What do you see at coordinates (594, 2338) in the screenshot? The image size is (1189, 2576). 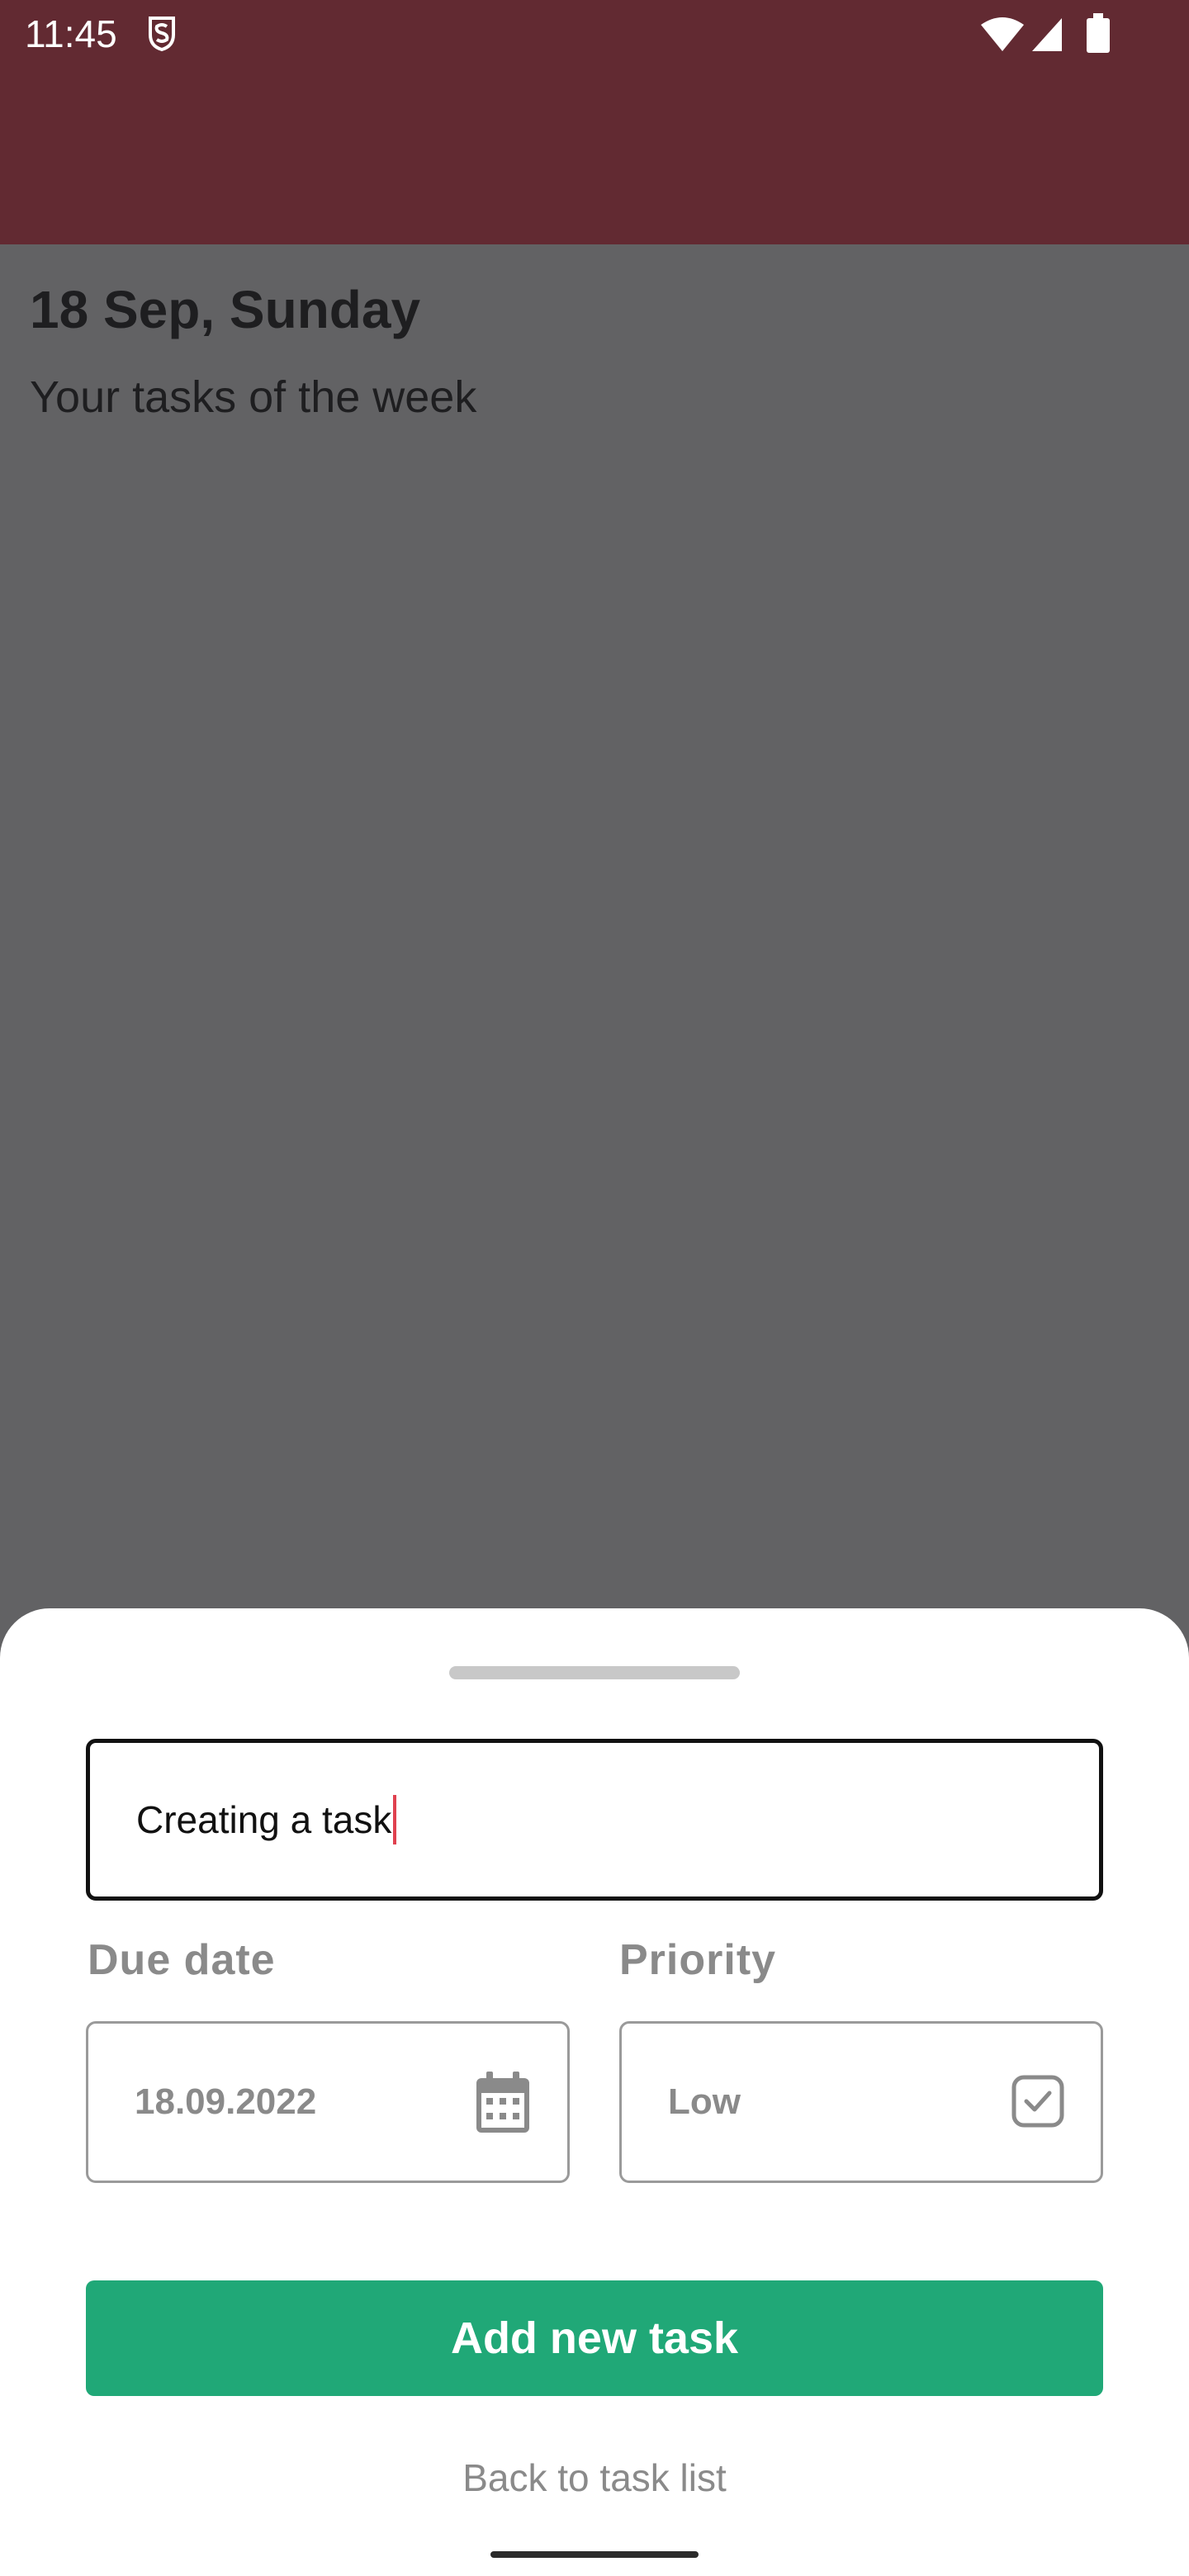 I see `add-new-task-button: Add new task` at bounding box center [594, 2338].